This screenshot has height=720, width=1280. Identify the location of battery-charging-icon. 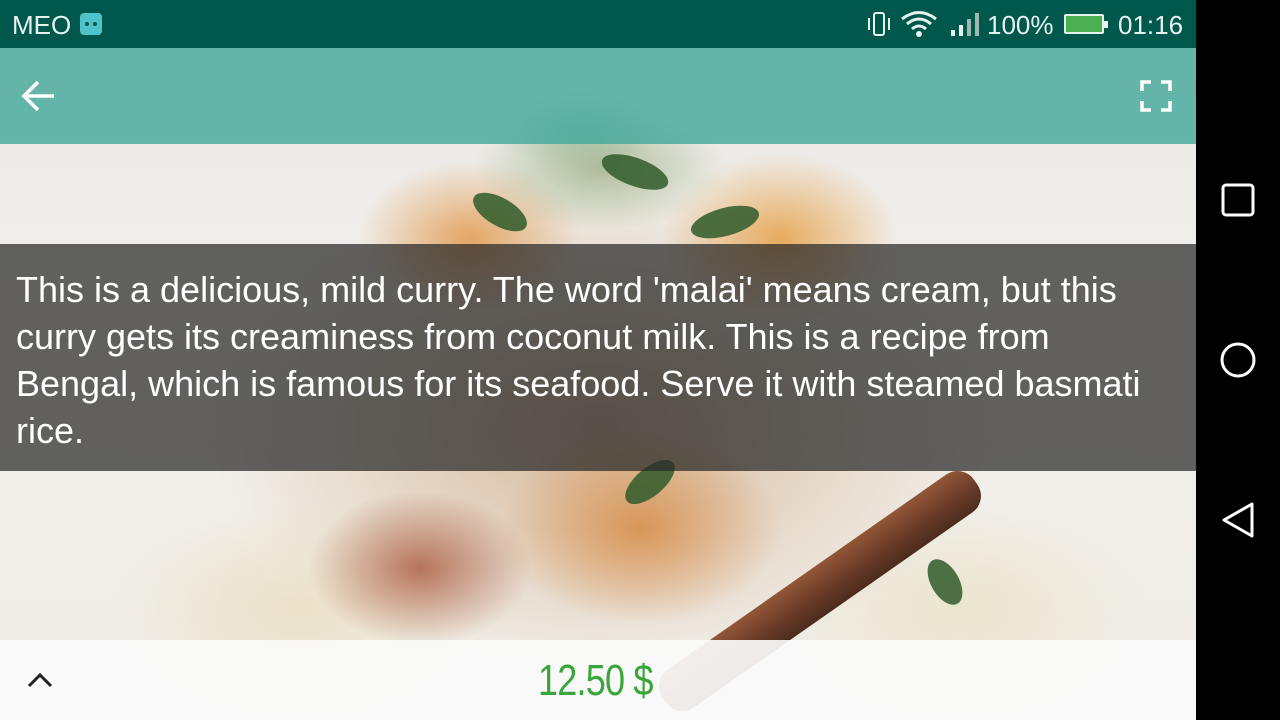
(1086, 24).